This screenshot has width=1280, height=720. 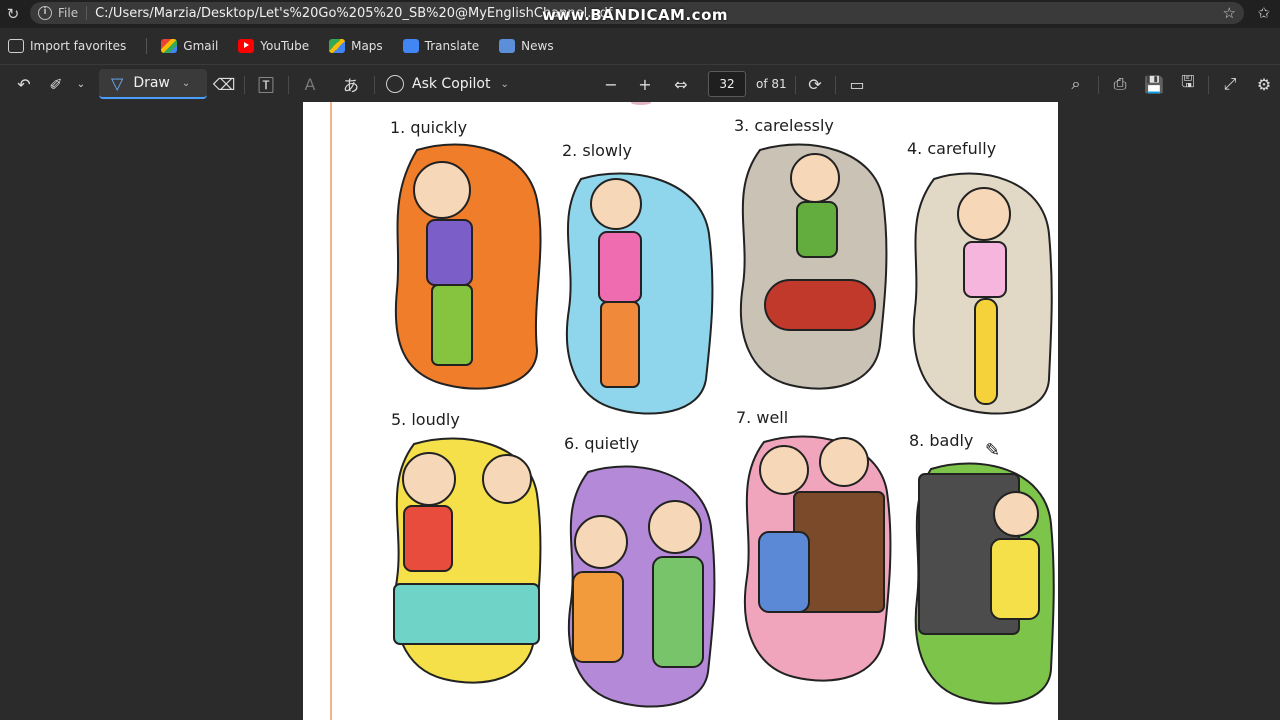 I want to click on draw-label: Draw, so click(x=151, y=83).